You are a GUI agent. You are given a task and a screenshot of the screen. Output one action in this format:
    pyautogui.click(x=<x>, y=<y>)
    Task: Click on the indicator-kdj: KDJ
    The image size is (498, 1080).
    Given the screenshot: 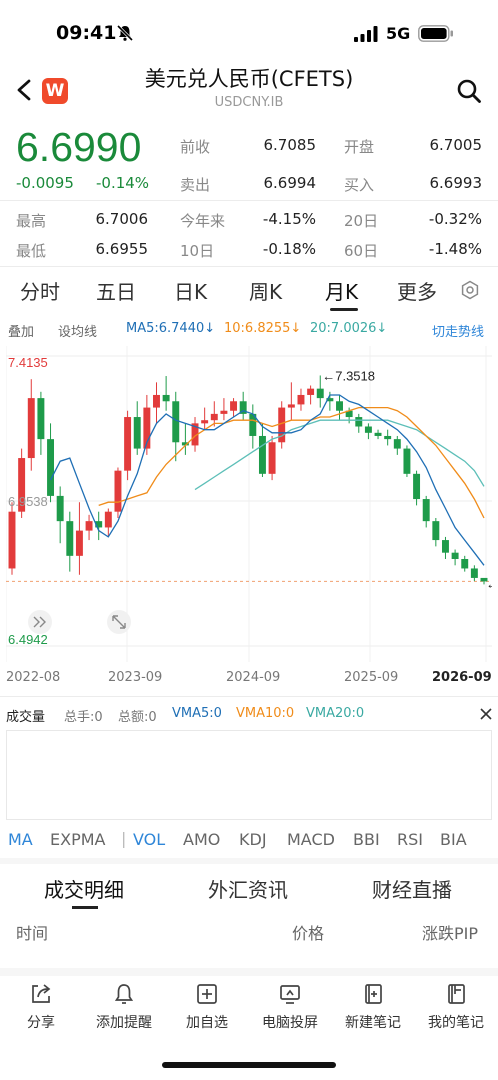 What is the action you would take?
    pyautogui.click(x=253, y=839)
    